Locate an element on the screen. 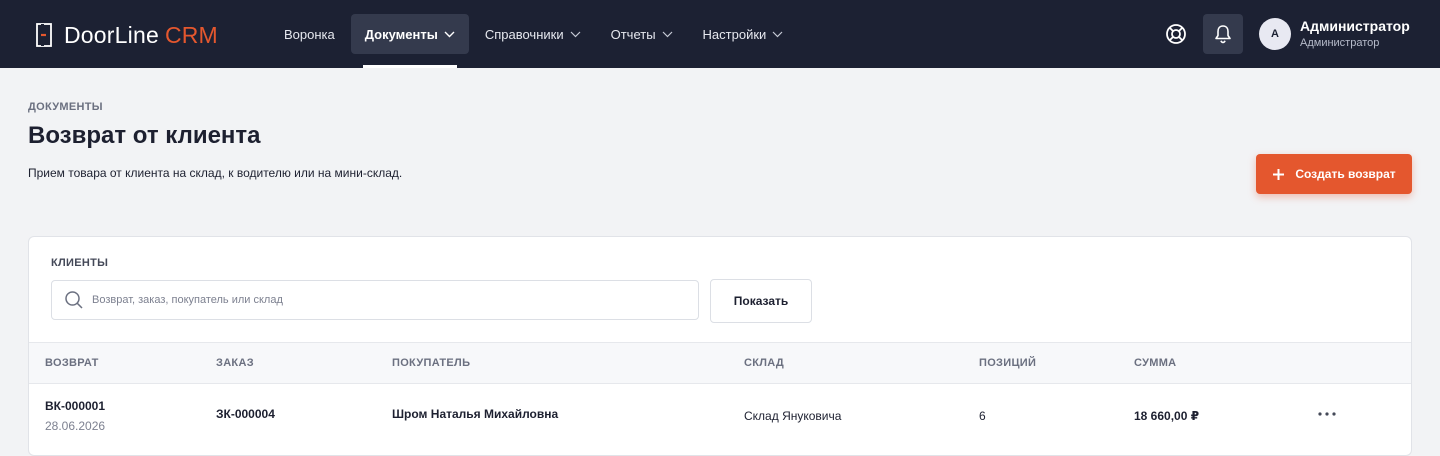 This screenshot has height=456, width=1440. column-header-order: ЗАКАЗ is located at coordinates (235, 363).